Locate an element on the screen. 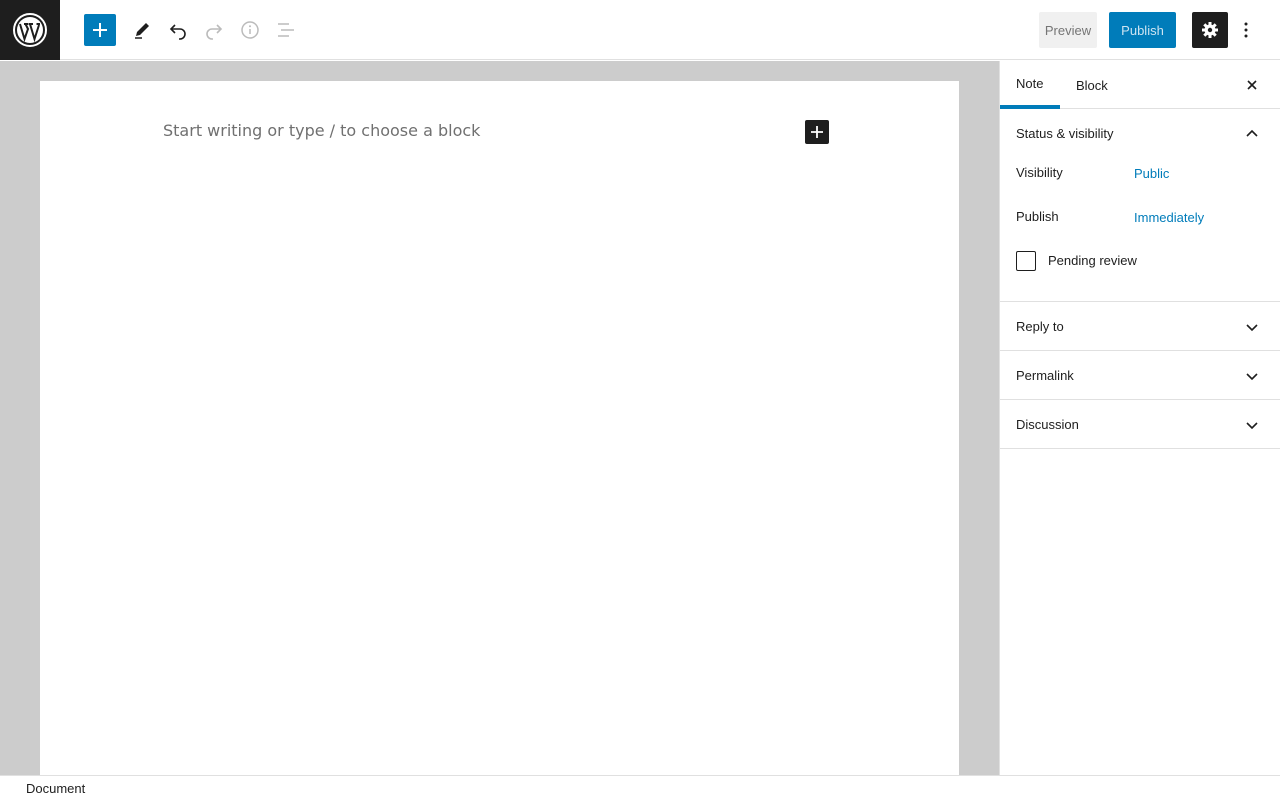 This screenshot has width=1280, height=800. tab-note: Note is located at coordinates (1030, 85).